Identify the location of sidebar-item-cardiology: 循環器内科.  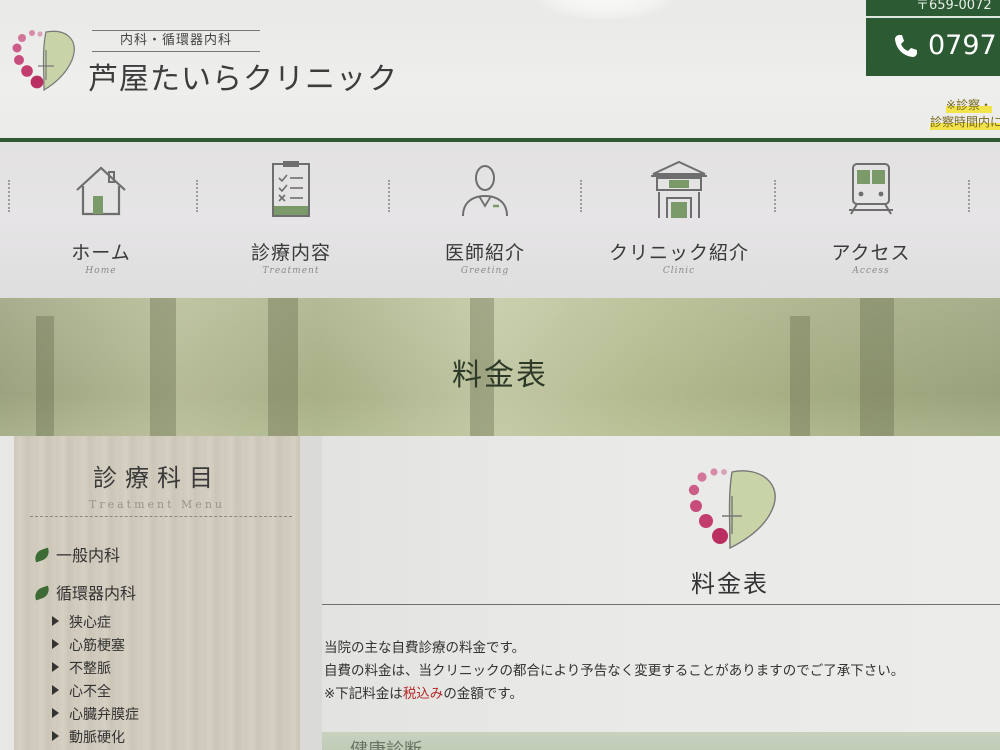
(84, 592).